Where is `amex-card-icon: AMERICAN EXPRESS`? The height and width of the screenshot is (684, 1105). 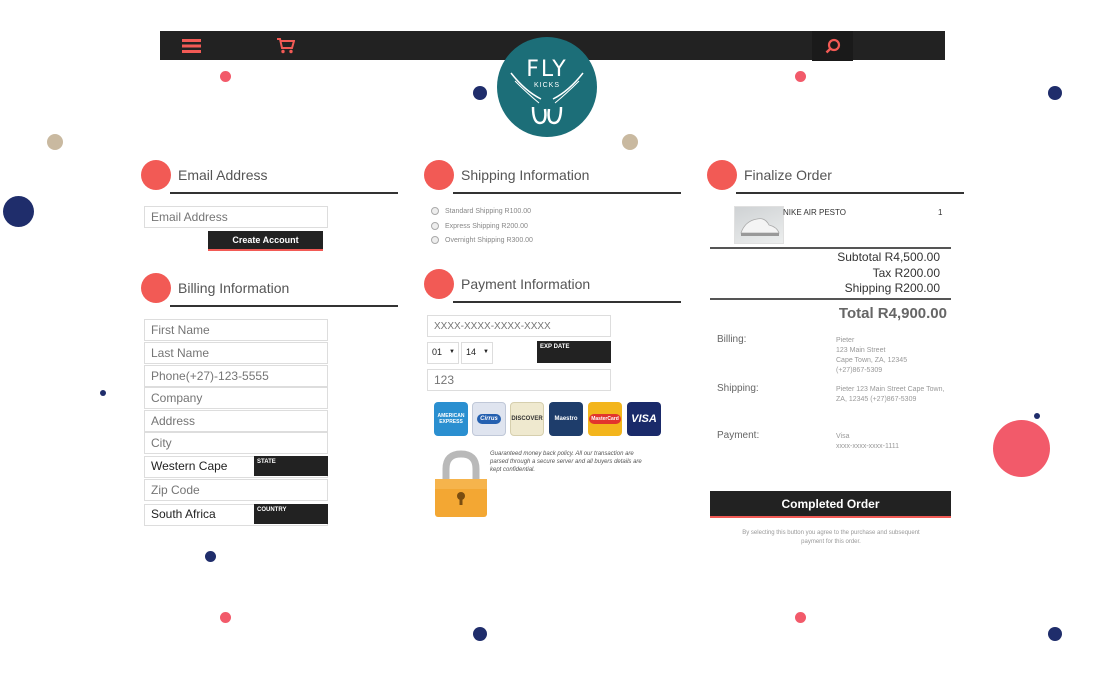
amex-card-icon: AMERICAN EXPRESS is located at coordinates (451, 419).